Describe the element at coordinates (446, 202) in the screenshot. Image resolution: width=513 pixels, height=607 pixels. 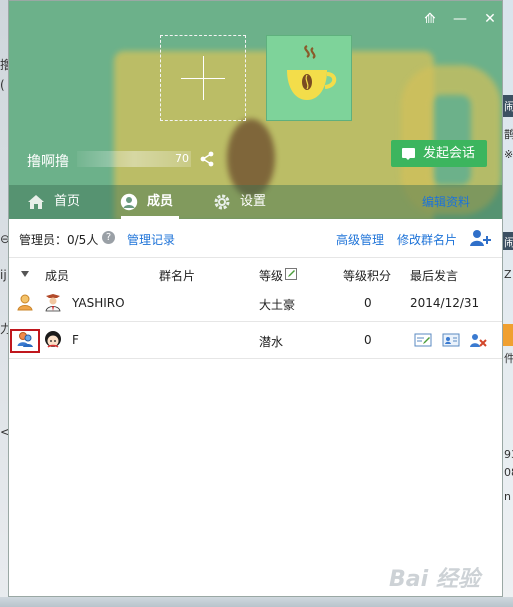
I see `edit-profile-link: 编辑资料` at that location.